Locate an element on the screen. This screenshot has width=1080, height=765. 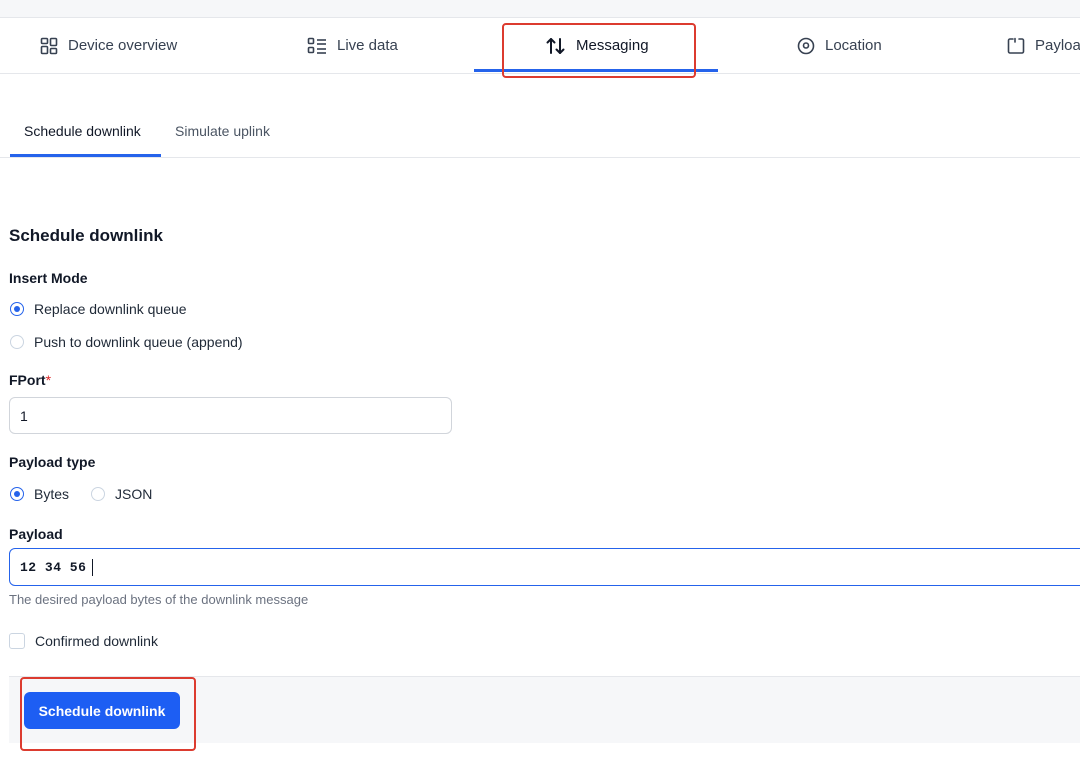
subtab-label: Schedule downlink is located at coordinates (82, 130).